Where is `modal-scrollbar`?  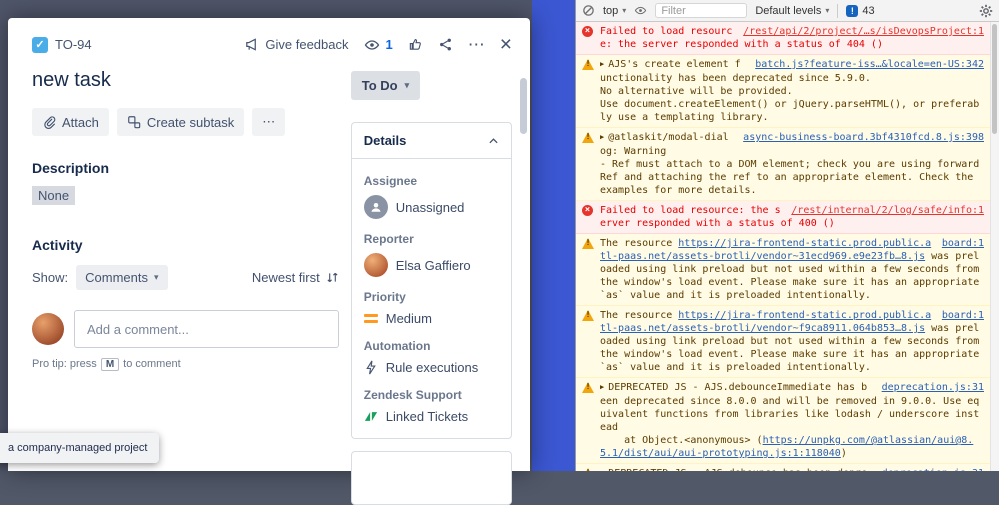
modal-scrollbar is located at coordinates (523, 265).